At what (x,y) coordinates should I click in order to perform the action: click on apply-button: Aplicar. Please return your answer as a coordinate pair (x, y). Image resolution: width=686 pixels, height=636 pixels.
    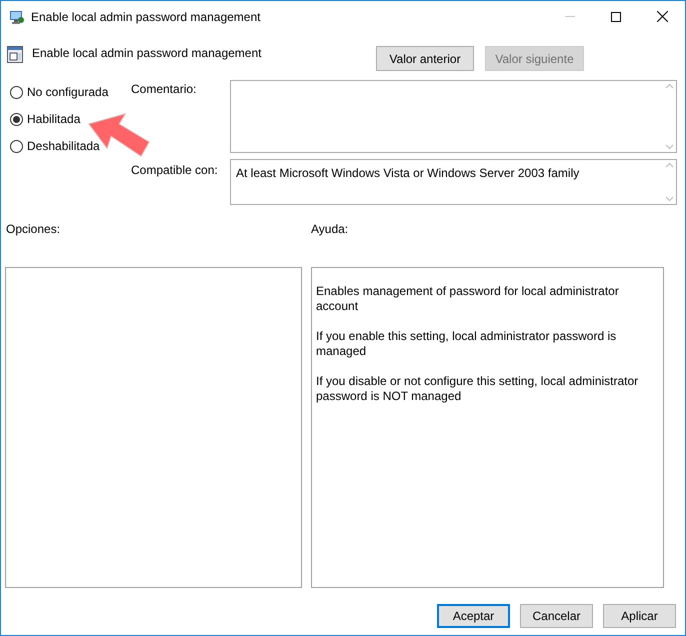
    Looking at the image, I should click on (639, 616).